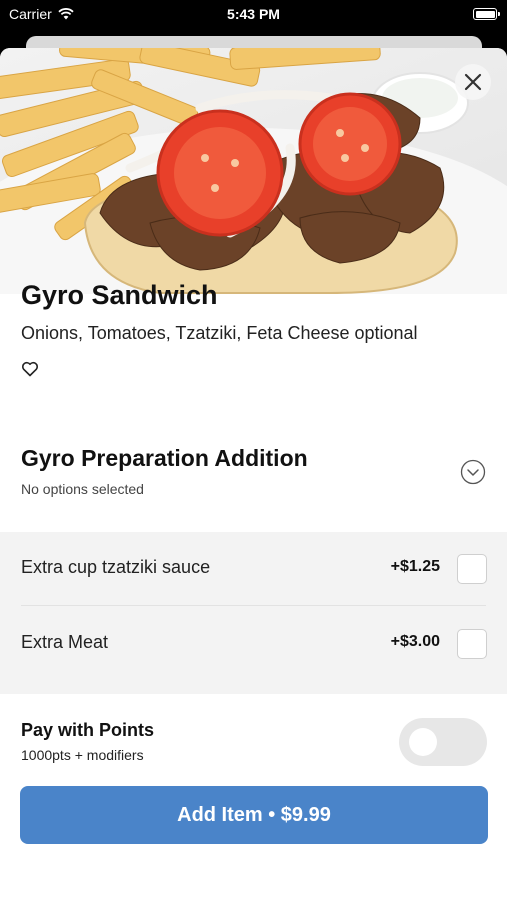  Describe the element at coordinates (164, 458) in the screenshot. I see `modifier-group-title: Gyro Preparation Addition` at that location.